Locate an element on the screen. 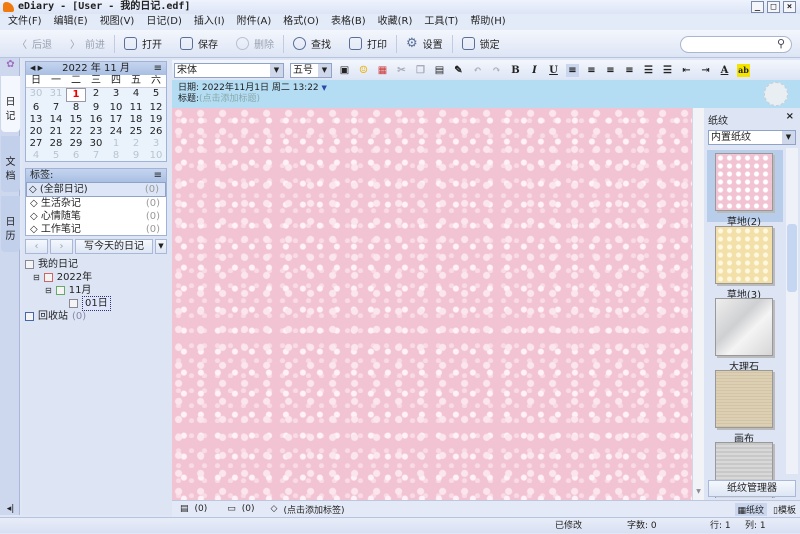 The image size is (800, 534). tab-paper: ▦纸纹 is located at coordinates (751, 509).